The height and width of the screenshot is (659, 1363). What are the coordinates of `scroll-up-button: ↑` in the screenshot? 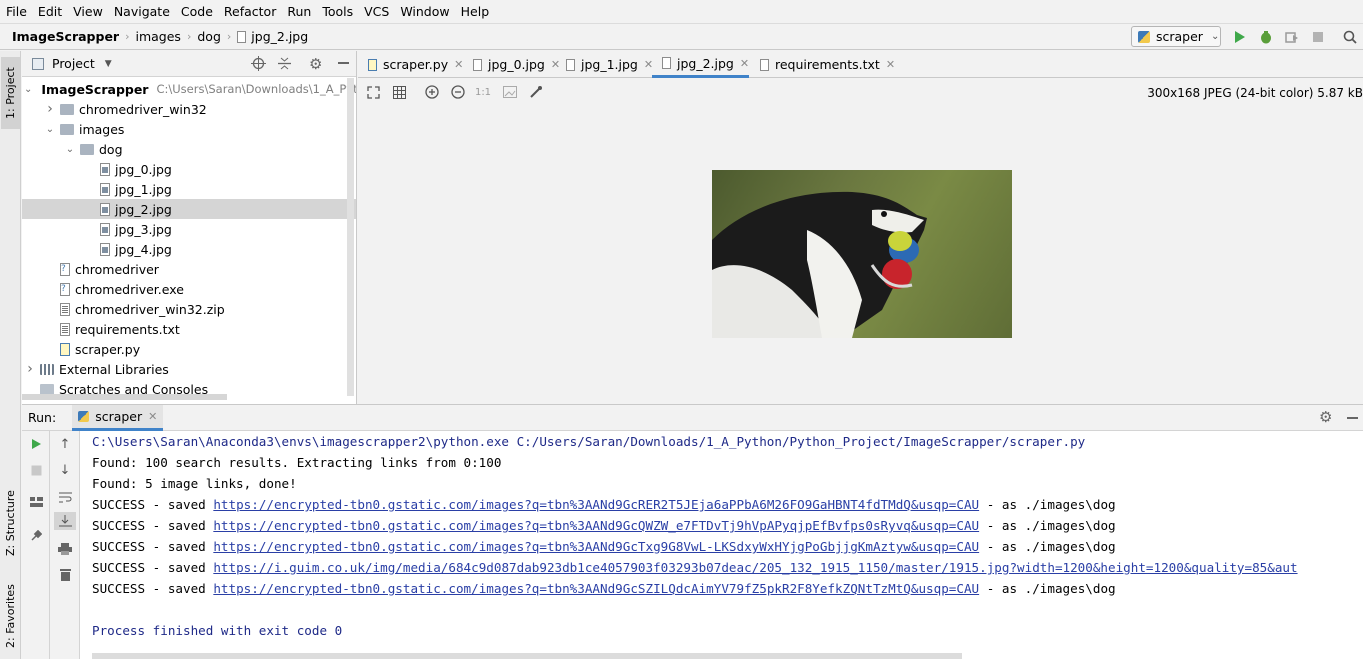 It's located at (65, 444).